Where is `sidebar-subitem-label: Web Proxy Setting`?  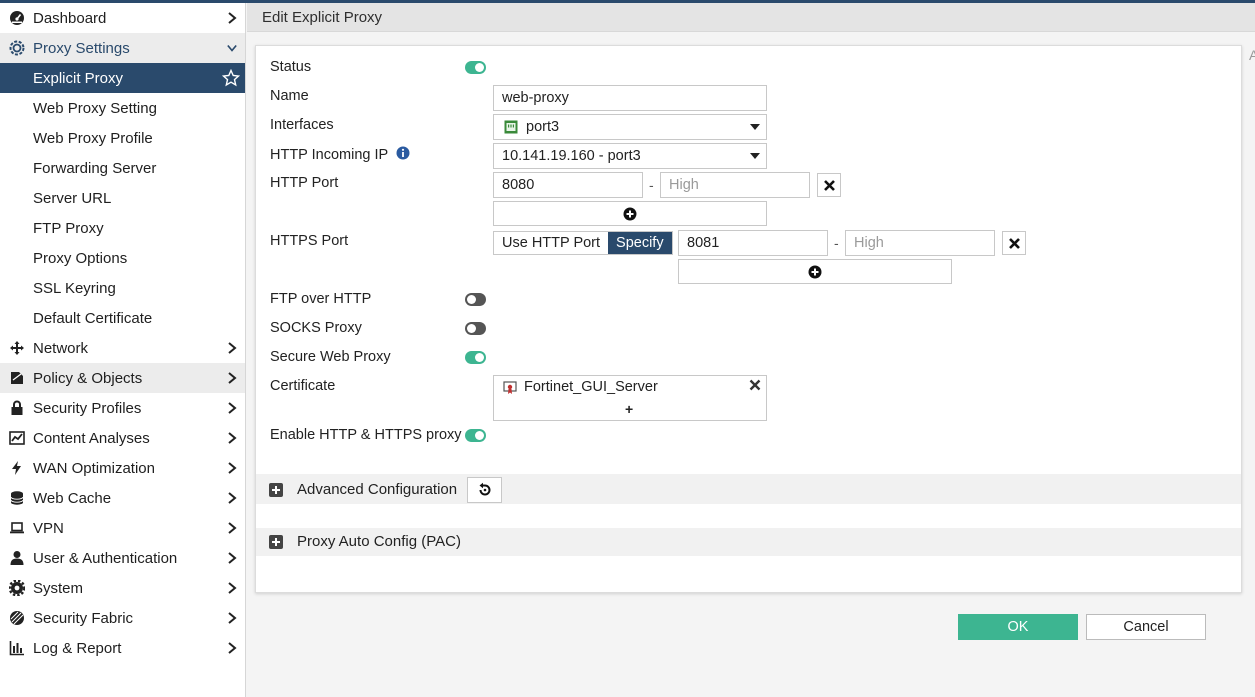
sidebar-subitem-label: Web Proxy Setting is located at coordinates (95, 108).